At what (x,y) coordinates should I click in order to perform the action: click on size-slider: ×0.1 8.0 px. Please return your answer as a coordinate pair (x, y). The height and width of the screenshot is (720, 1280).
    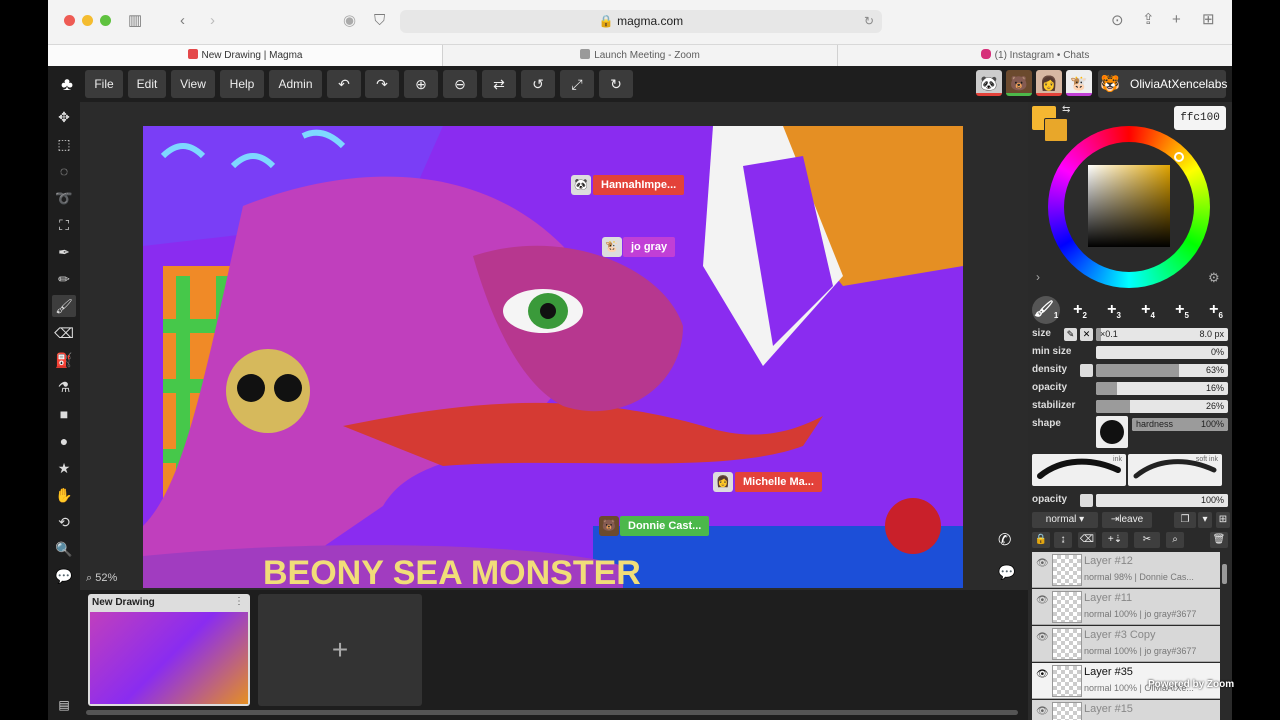
    Looking at the image, I should click on (1162, 334).